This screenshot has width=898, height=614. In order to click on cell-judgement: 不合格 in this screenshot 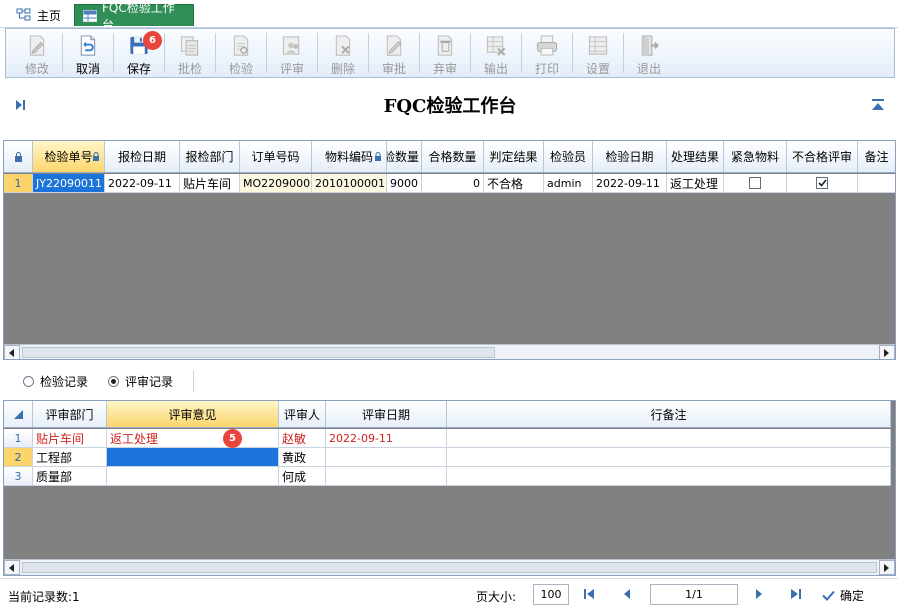, I will do `click(514, 183)`.